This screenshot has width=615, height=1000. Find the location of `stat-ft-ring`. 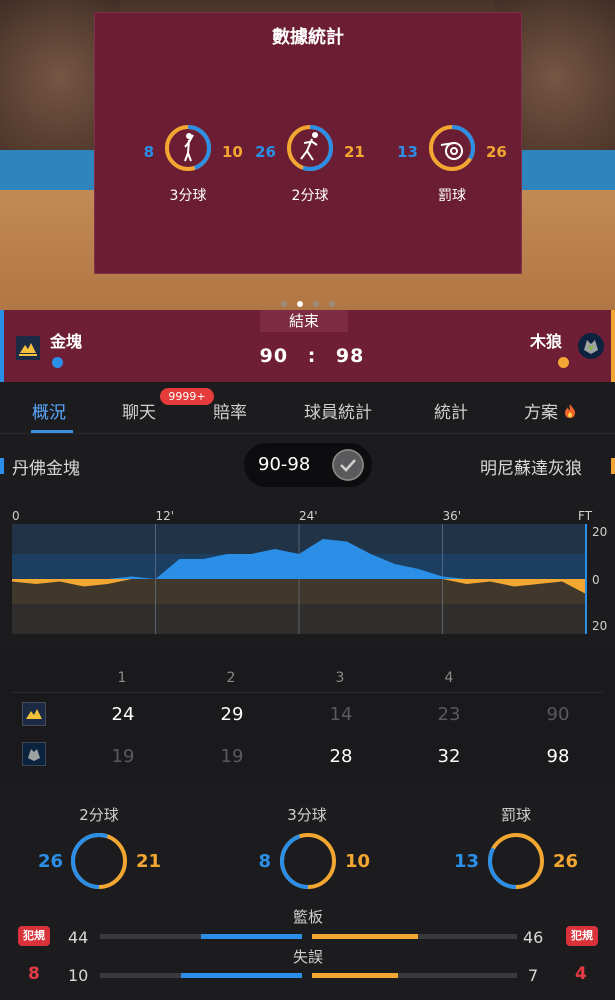

stat-ft-ring is located at coordinates (452, 148).